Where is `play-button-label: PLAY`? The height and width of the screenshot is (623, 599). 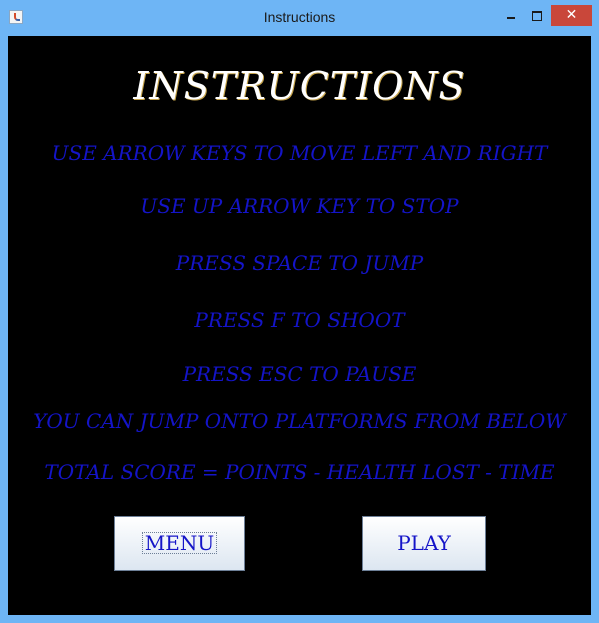
play-button-label: PLAY is located at coordinates (424, 543).